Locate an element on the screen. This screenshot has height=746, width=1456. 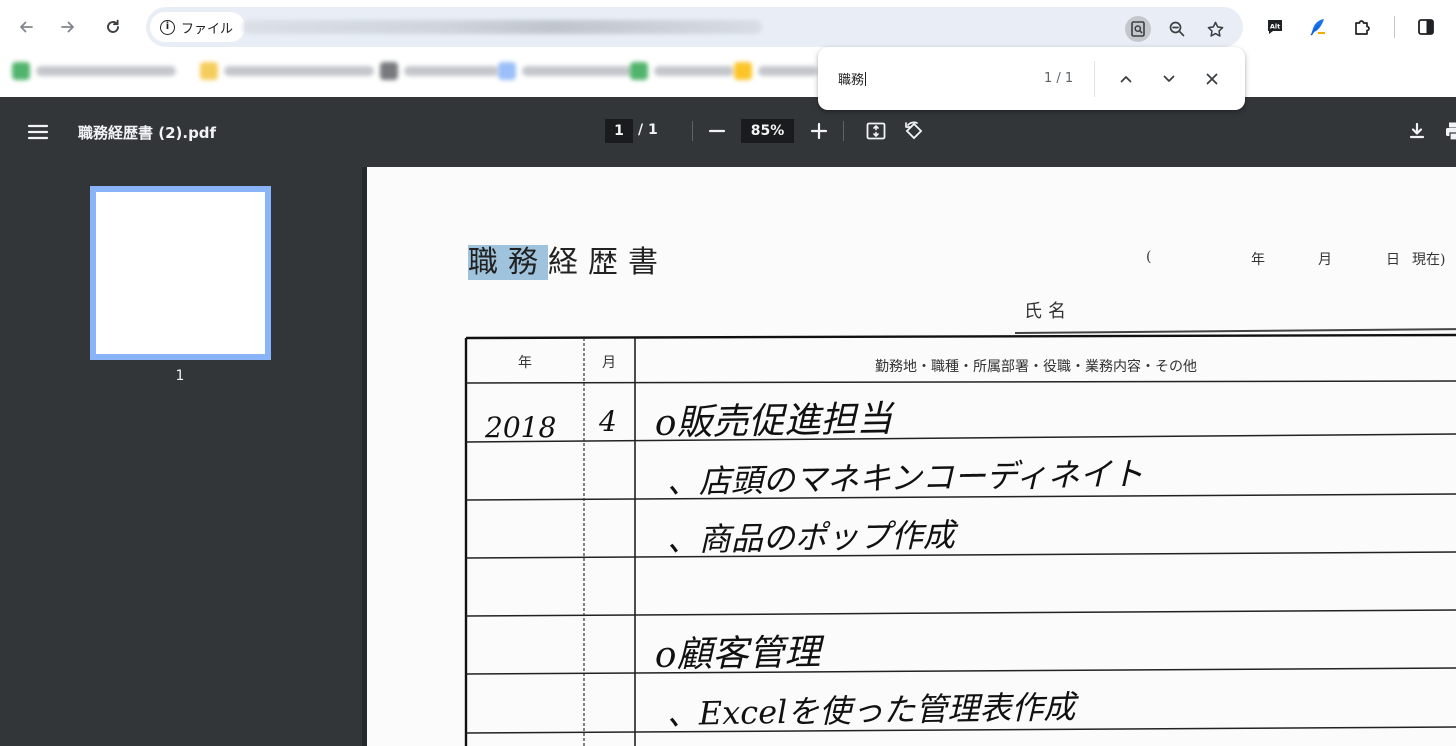
svg-text: Alt is located at coordinates (1275, 27).